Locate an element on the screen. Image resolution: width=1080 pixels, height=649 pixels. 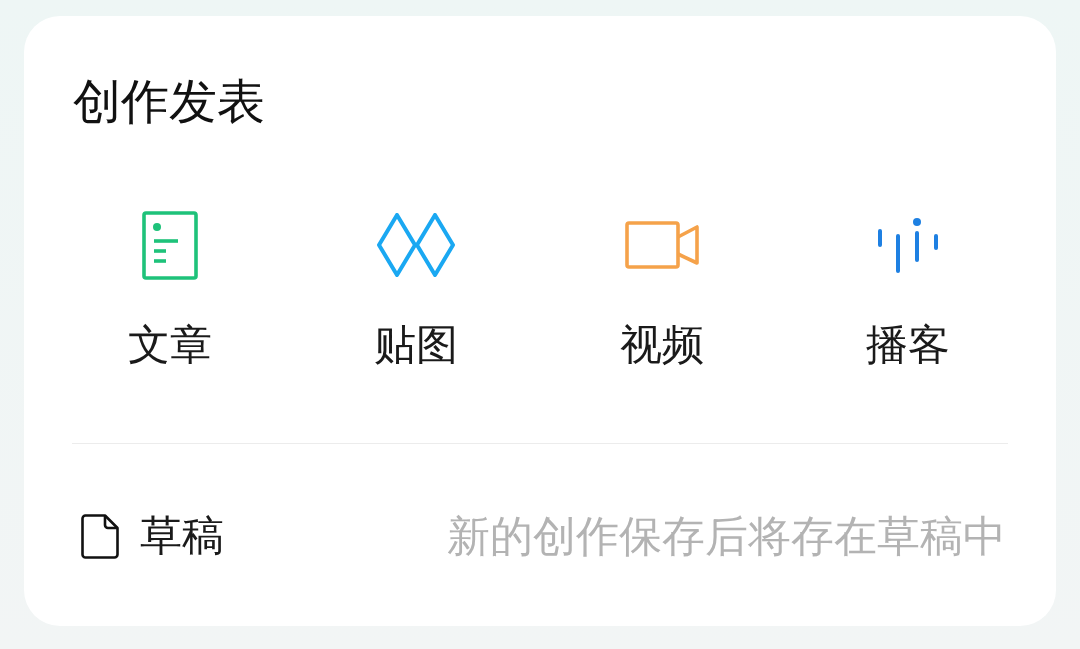
image-button: 贴图 is located at coordinates (416, 289).